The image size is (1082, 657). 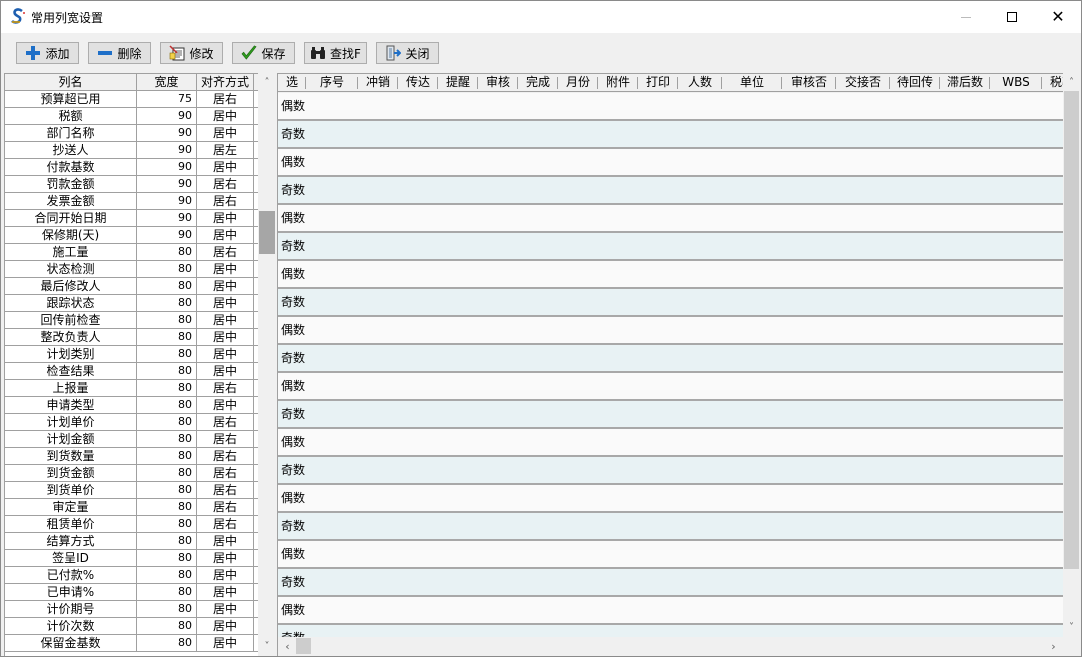 What do you see at coordinates (131, 218) in the screenshot?
I see `table-row: 合同开始日期 90 居中` at bounding box center [131, 218].